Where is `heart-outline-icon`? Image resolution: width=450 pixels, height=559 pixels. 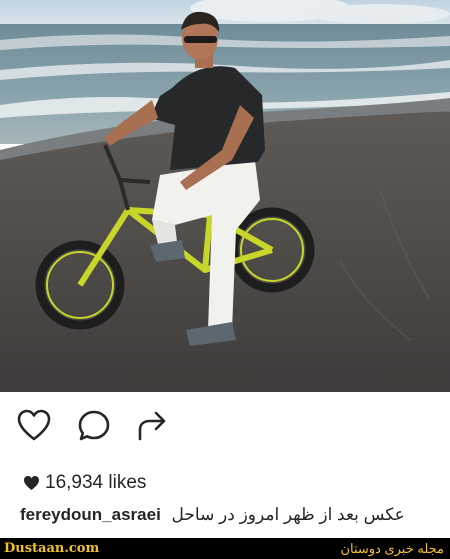
heart-outline-icon is located at coordinates (34, 425).